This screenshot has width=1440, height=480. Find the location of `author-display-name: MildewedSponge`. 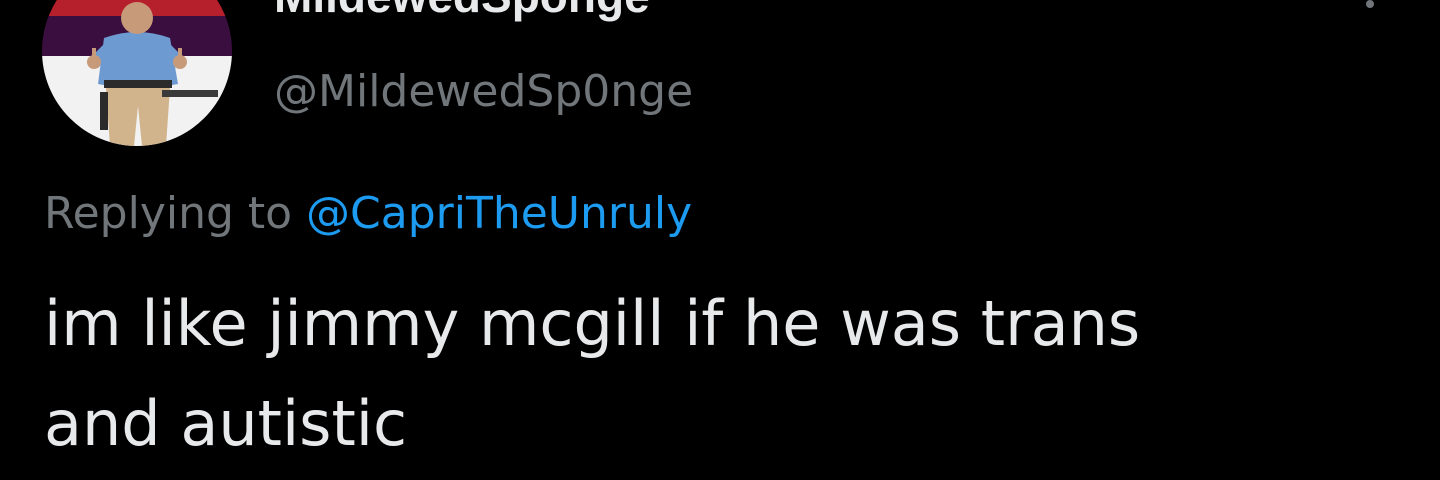

author-display-name: MildewedSponge is located at coordinates (462, 12).